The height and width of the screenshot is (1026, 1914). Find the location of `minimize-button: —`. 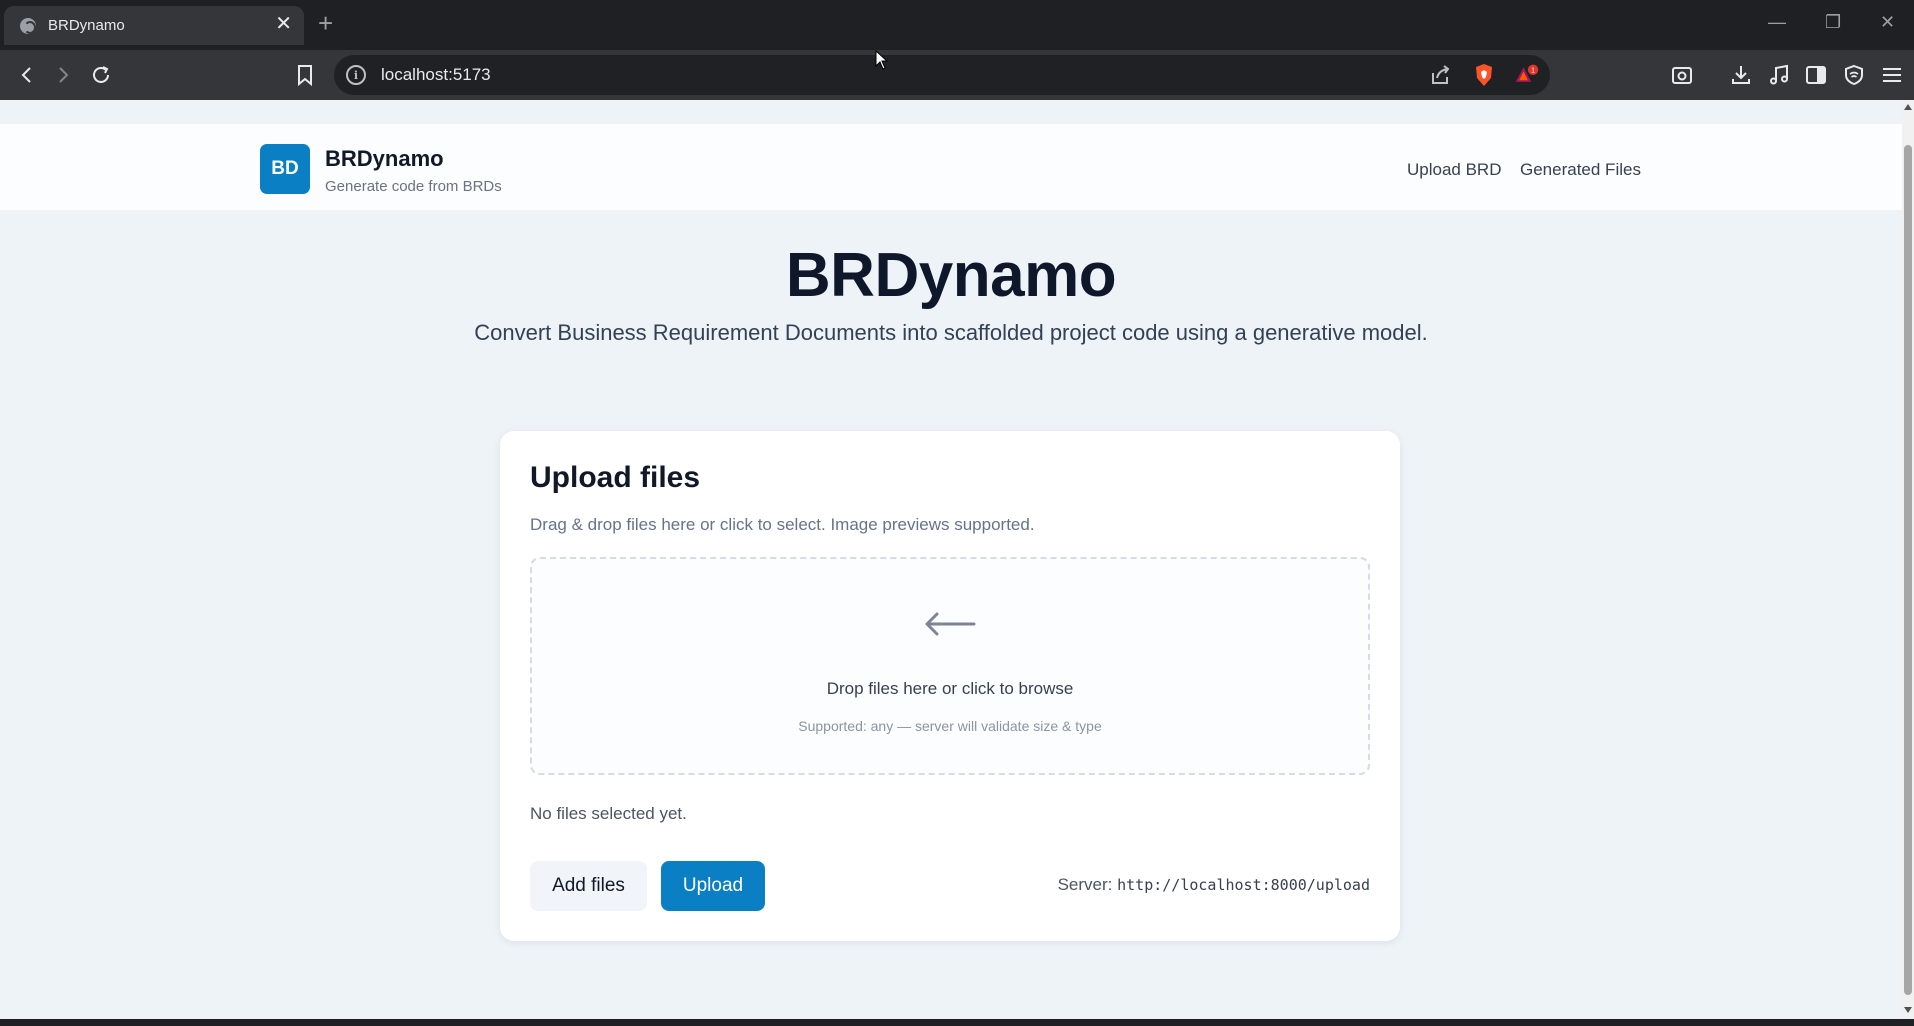

minimize-button: — is located at coordinates (1777, 22).